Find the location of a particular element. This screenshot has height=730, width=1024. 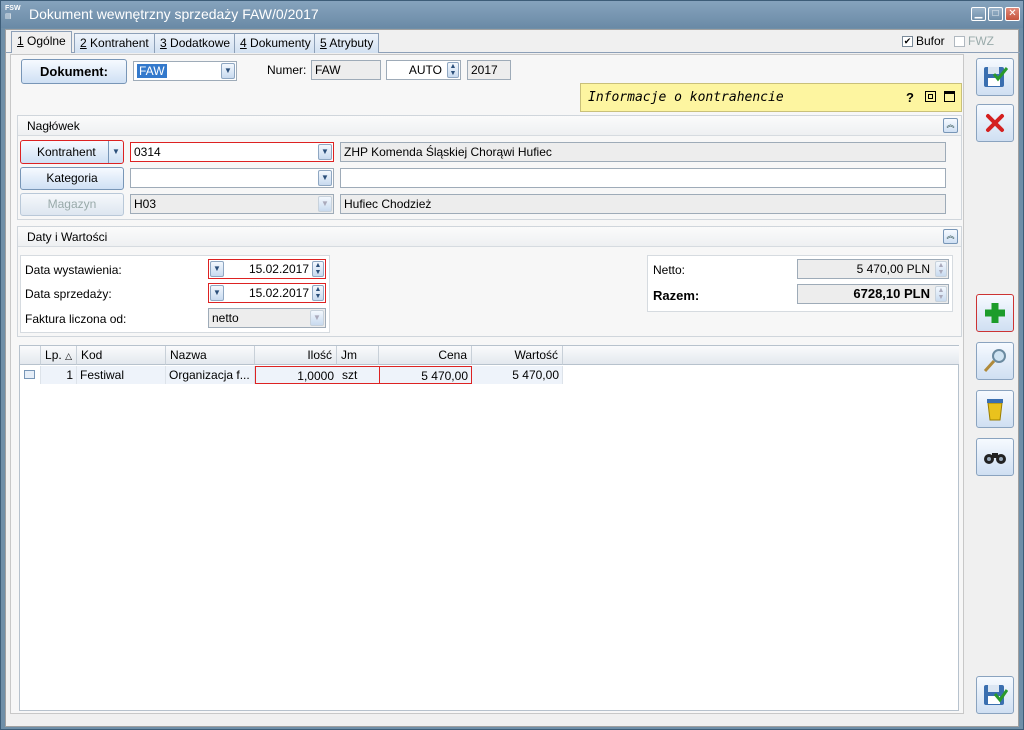

minimize-button: ▁ is located at coordinates (978, 14).